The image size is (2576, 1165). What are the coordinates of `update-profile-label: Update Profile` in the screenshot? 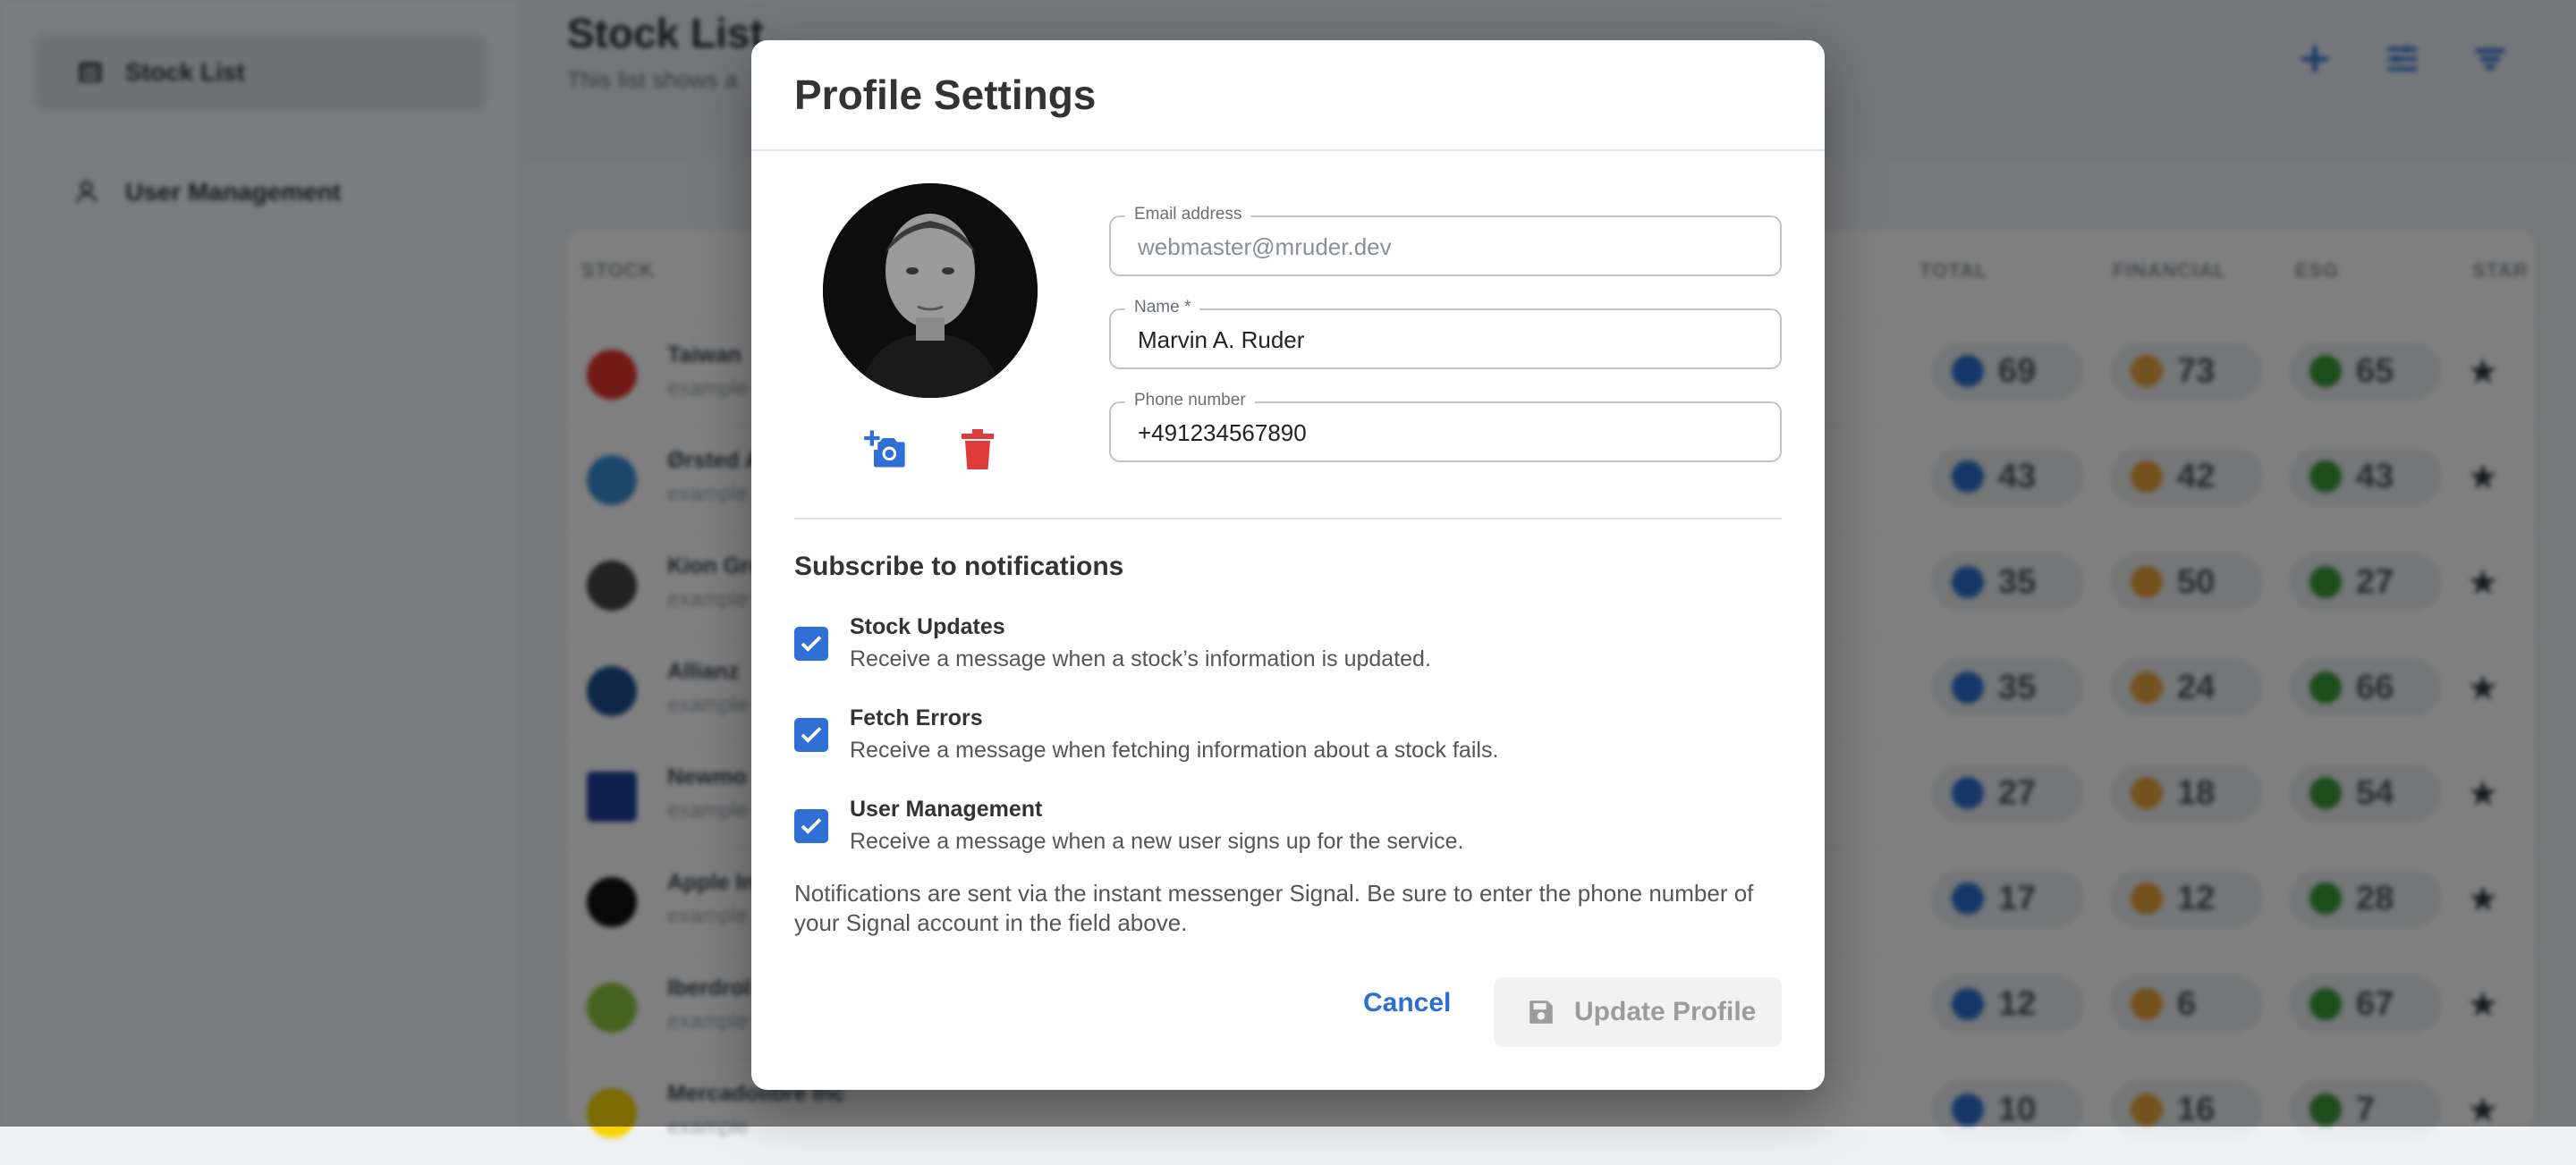 It's located at (1665, 1011).